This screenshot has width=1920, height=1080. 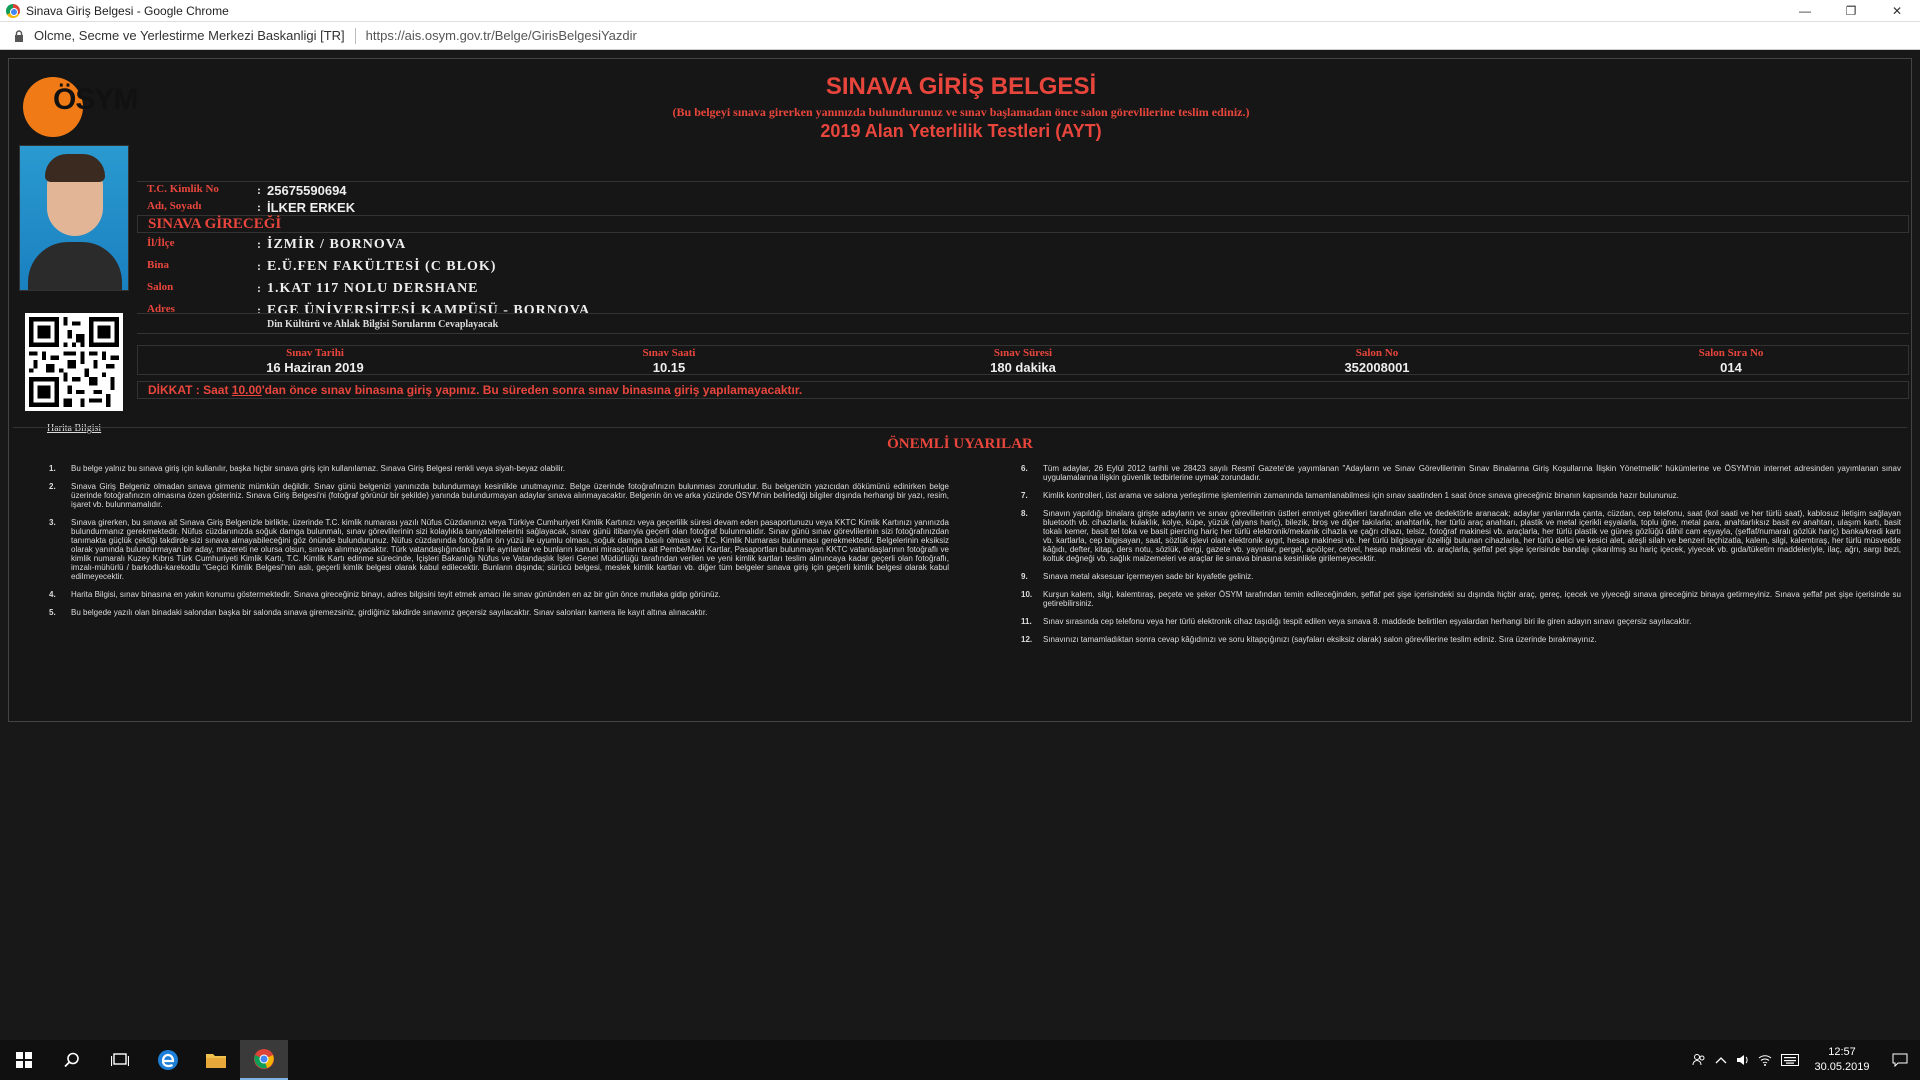 I want to click on keyboard-icon, so click(x=1790, y=1060).